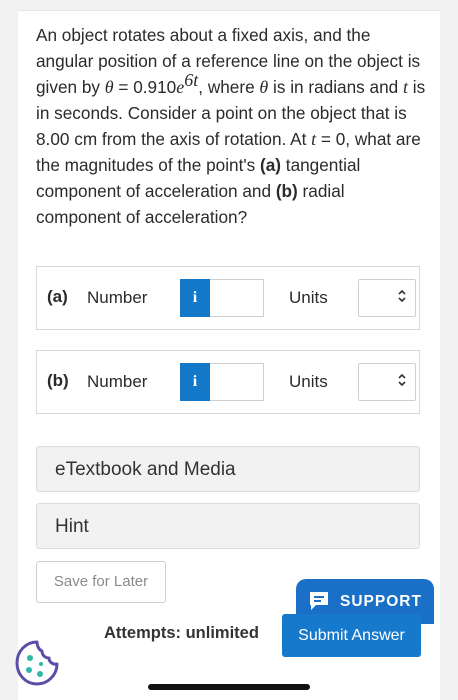 The width and height of the screenshot is (458, 700). I want to click on answer-row-a: (a) Number i Units, so click(228, 298).